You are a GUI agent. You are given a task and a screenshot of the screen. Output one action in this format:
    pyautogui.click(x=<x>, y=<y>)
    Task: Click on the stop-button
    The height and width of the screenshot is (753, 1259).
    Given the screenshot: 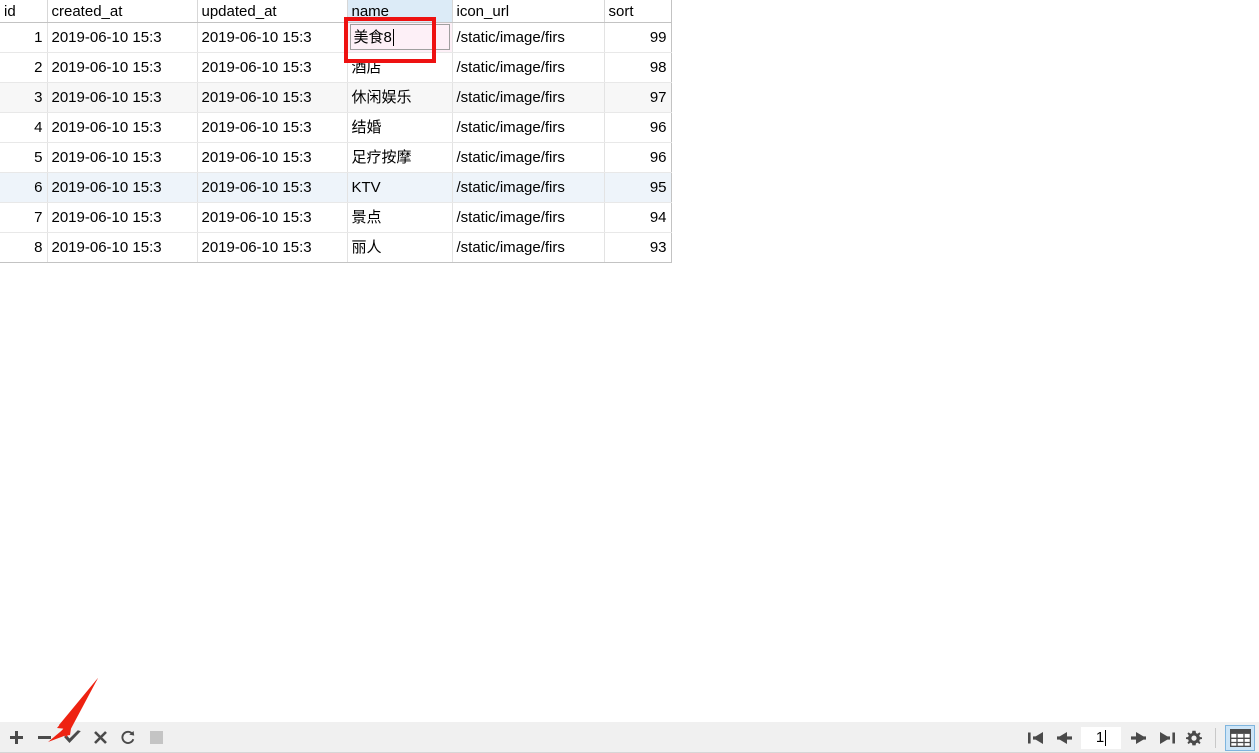 What is the action you would take?
    pyautogui.click(x=156, y=737)
    